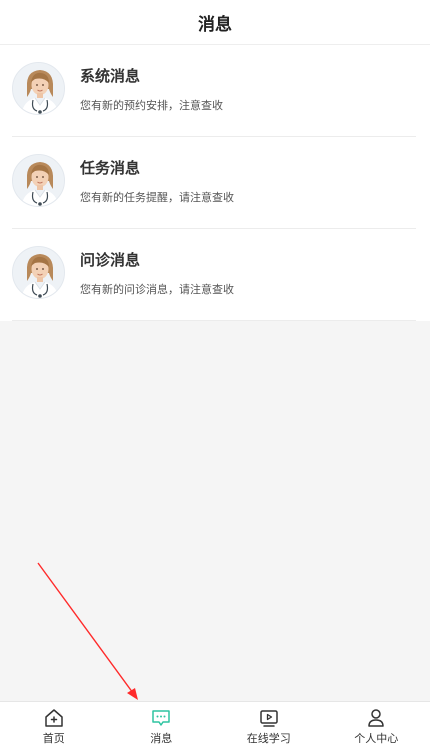 The height and width of the screenshot is (749, 430). Describe the element at coordinates (132, 694) in the screenshot. I see `annotation-arrow-head` at that location.